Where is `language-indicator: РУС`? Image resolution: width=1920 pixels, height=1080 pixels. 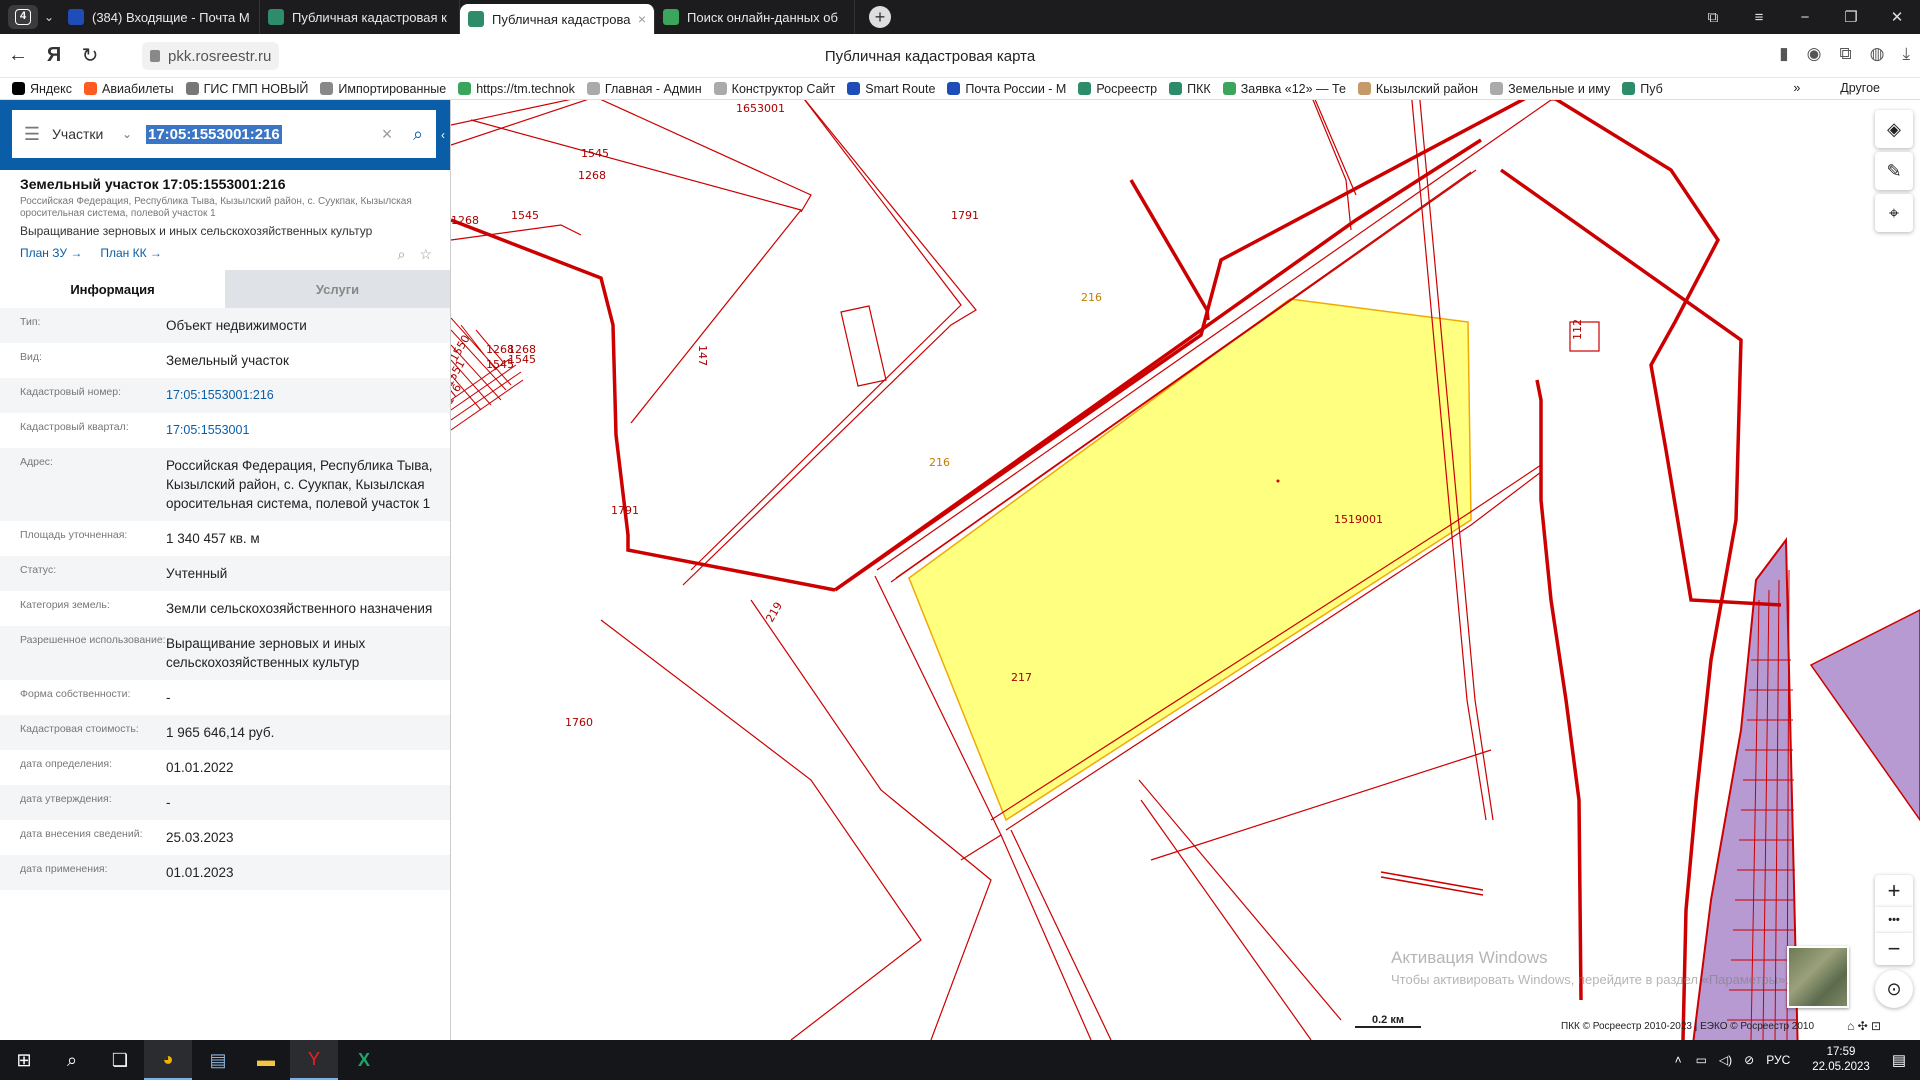 language-indicator: РУС is located at coordinates (1778, 1060).